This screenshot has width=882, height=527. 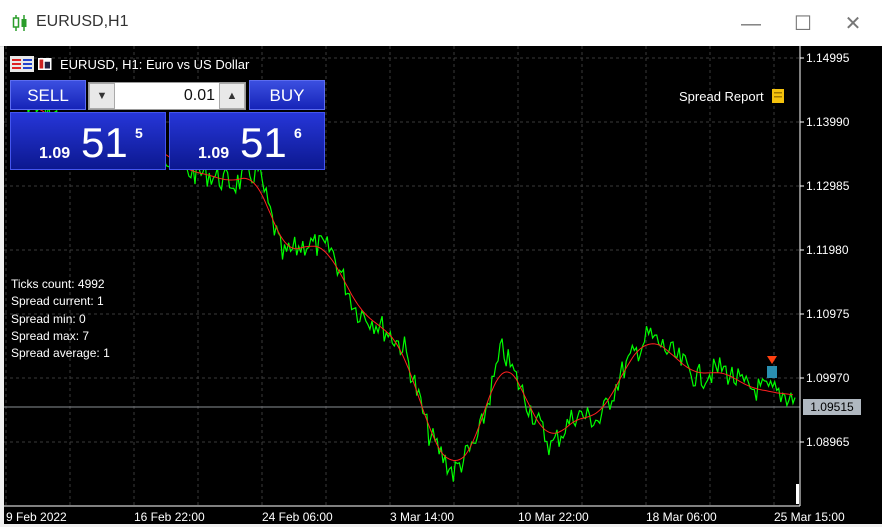 I want to click on stat-spread-min: Spread min: 0, so click(x=48, y=318).